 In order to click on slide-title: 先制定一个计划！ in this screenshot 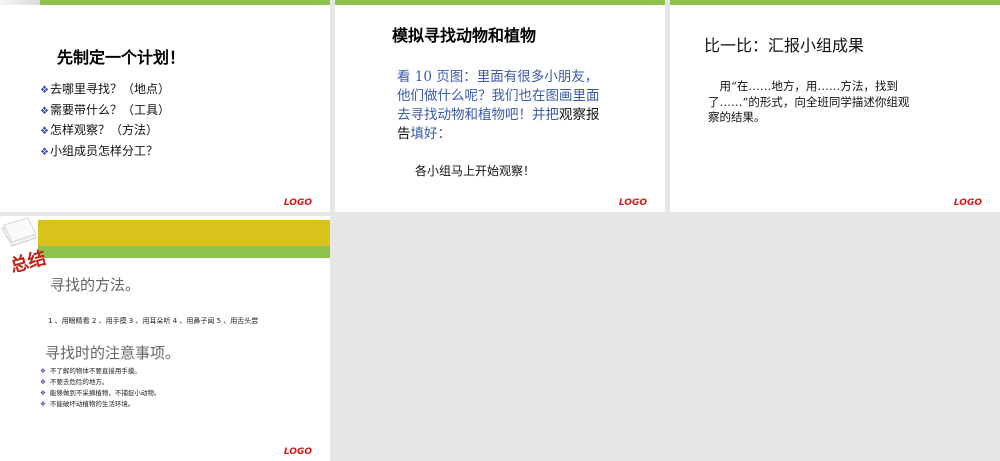, I will do `click(121, 57)`.